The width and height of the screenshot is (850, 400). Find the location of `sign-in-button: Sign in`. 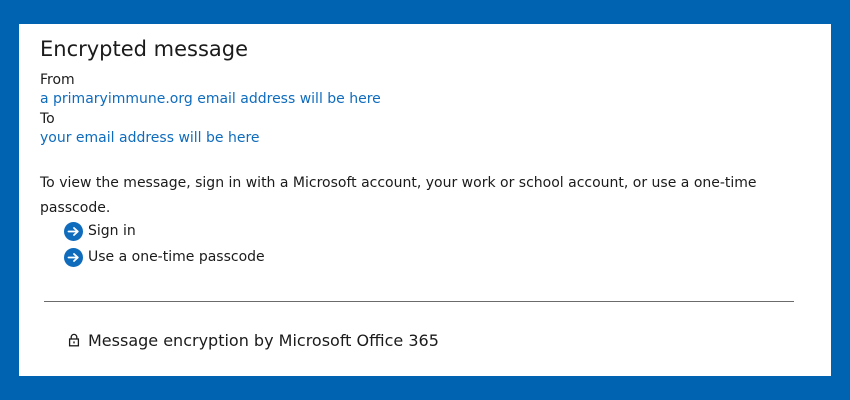

sign-in-button: Sign in is located at coordinates (100, 231).